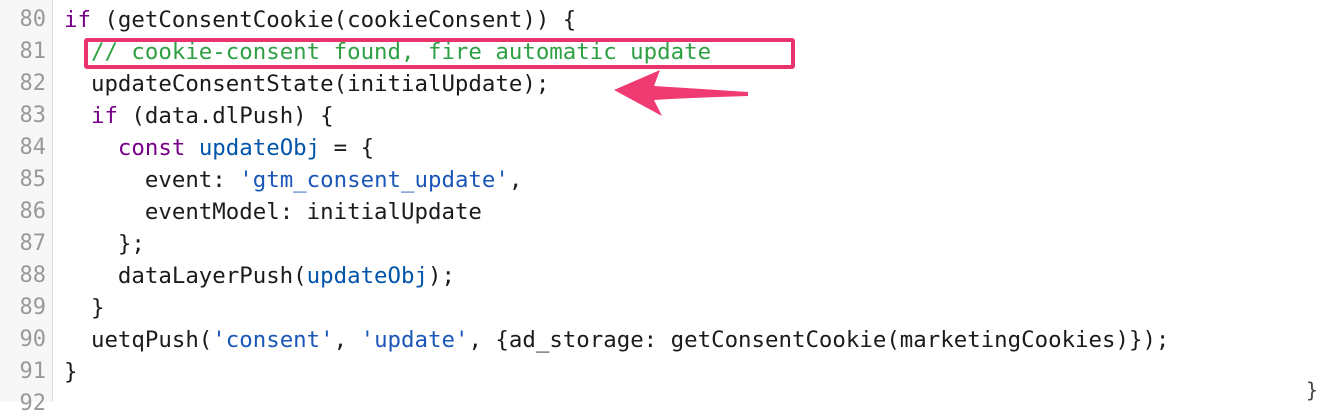 This screenshot has width=1322, height=420. Describe the element at coordinates (661, 148) in the screenshot. I see `code-line: 84 const updateObj = {` at that location.